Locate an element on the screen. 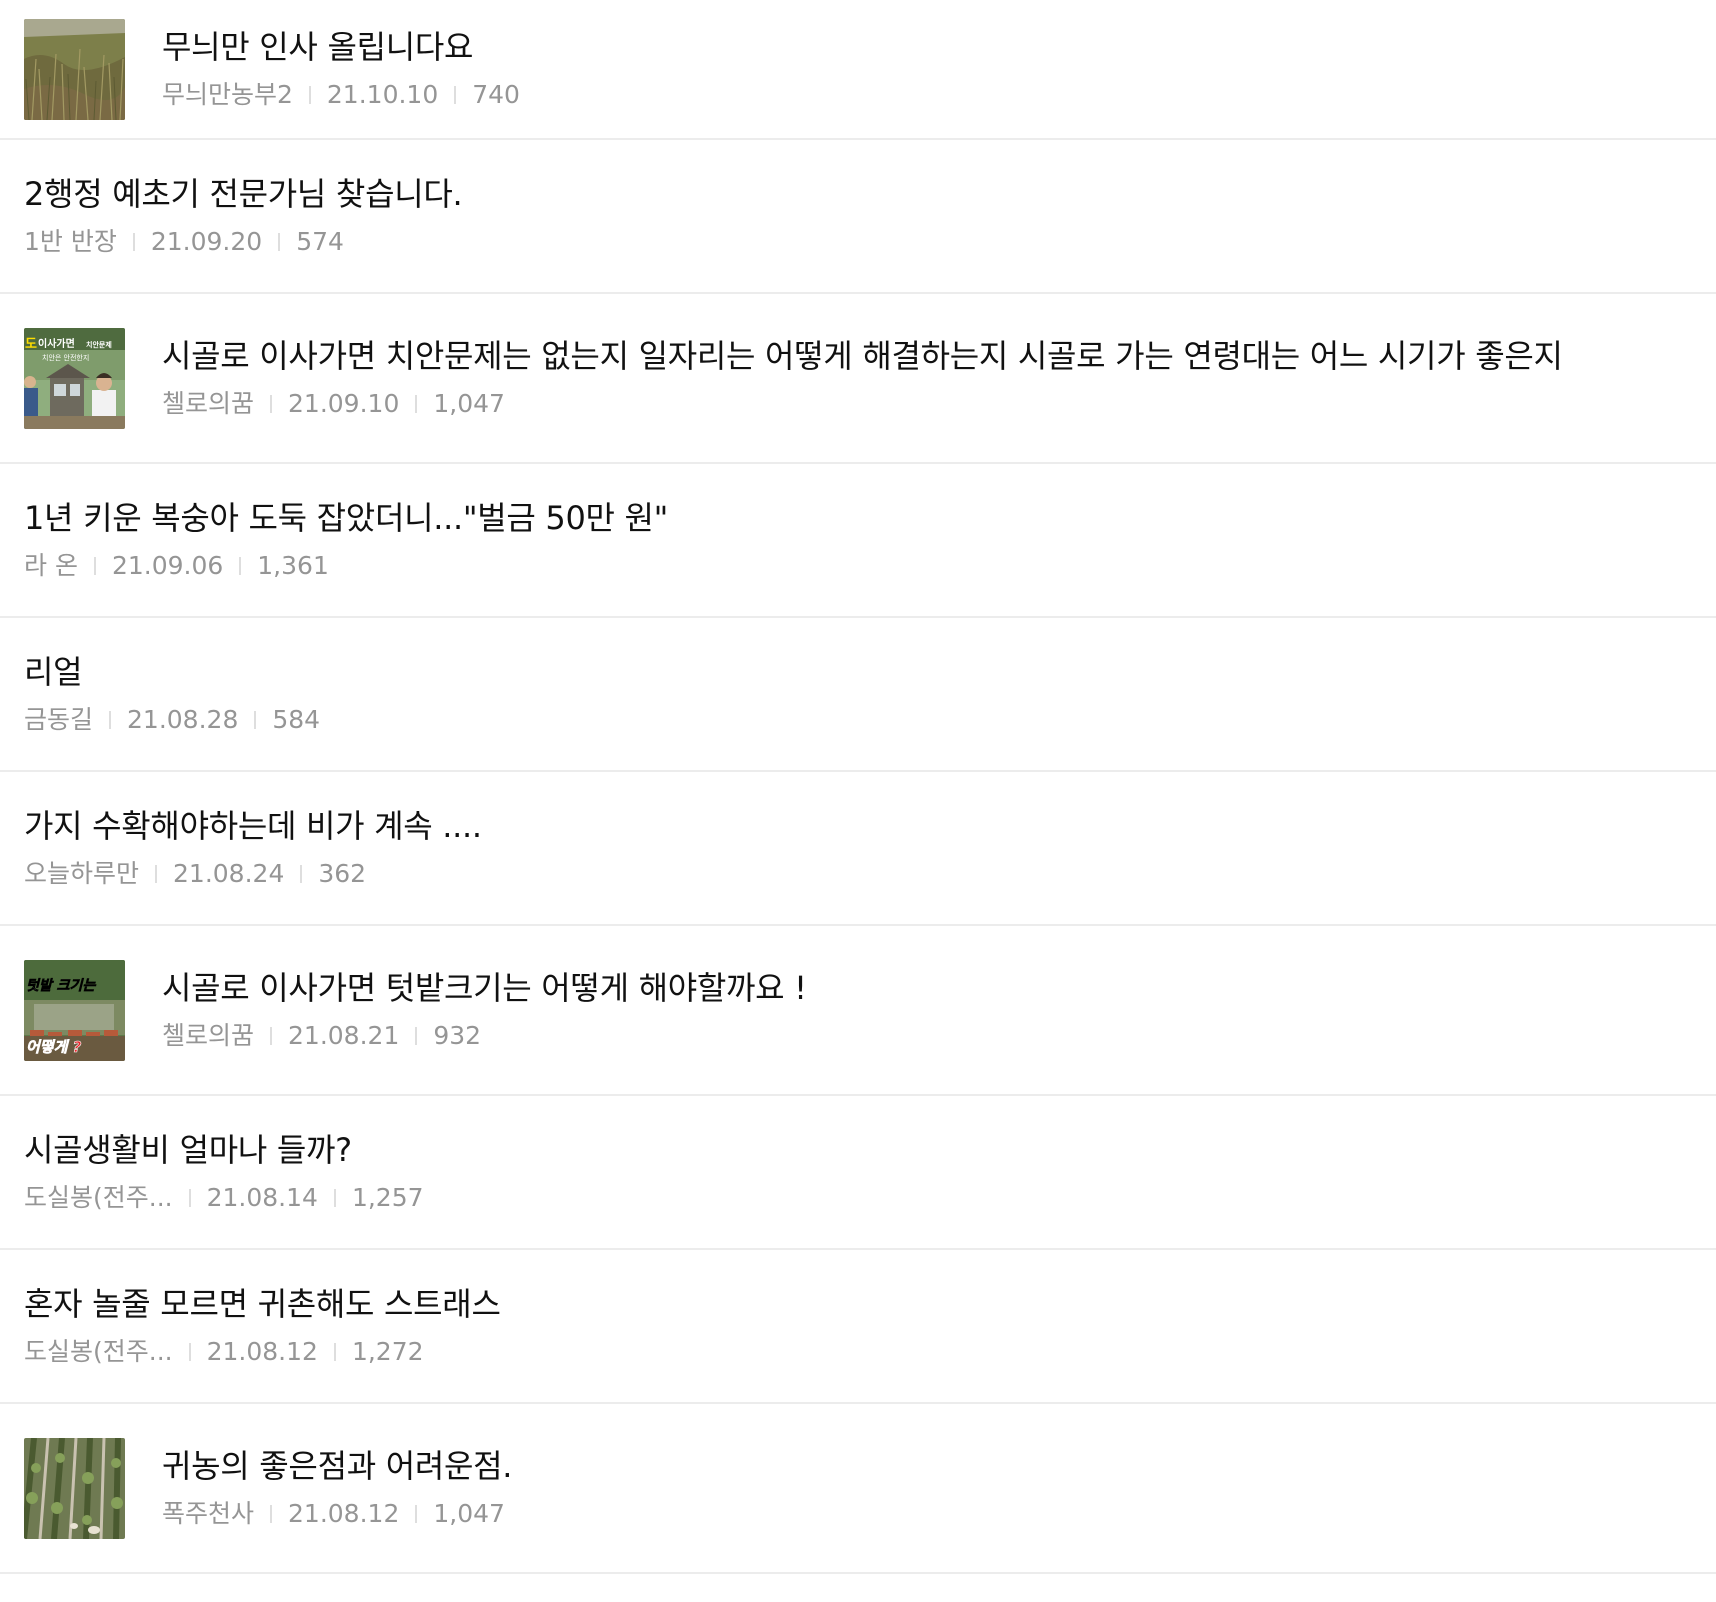 The image size is (1716, 1602). post-date: 21.08.24 is located at coordinates (229, 873).